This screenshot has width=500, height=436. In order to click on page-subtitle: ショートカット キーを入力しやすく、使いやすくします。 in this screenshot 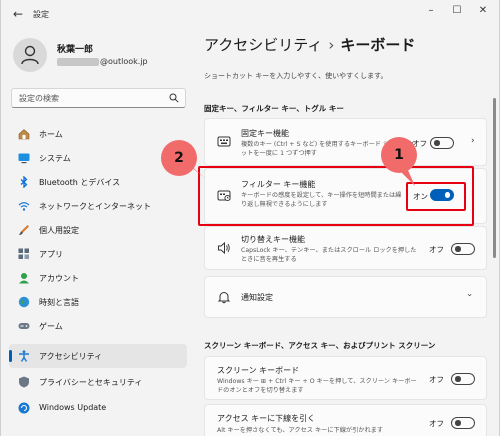, I will do `click(296, 76)`.